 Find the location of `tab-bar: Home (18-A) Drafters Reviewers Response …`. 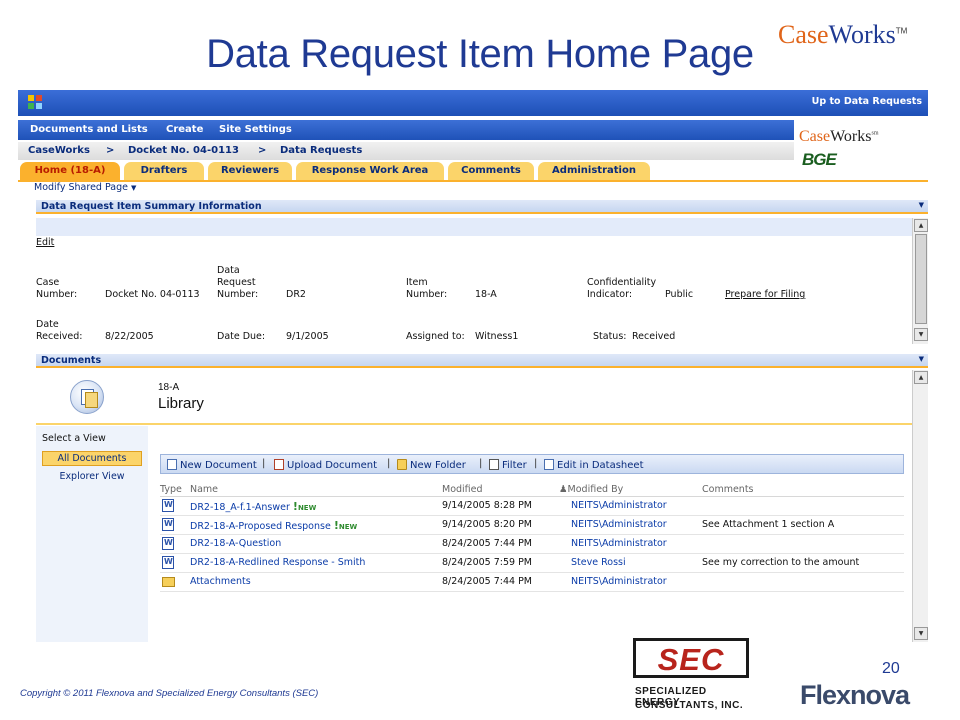

tab-bar: Home (18-A) Drafters Reviewers Response … is located at coordinates (406, 171).